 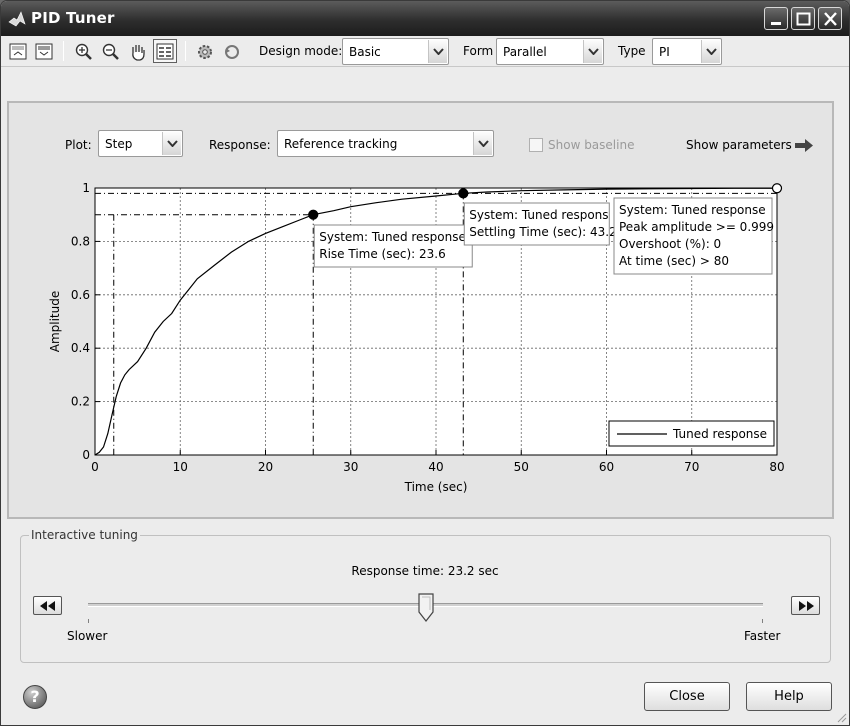 I want to click on settling-time-datatip-text: Settling Time (sec): 43.2, so click(x=542, y=232).